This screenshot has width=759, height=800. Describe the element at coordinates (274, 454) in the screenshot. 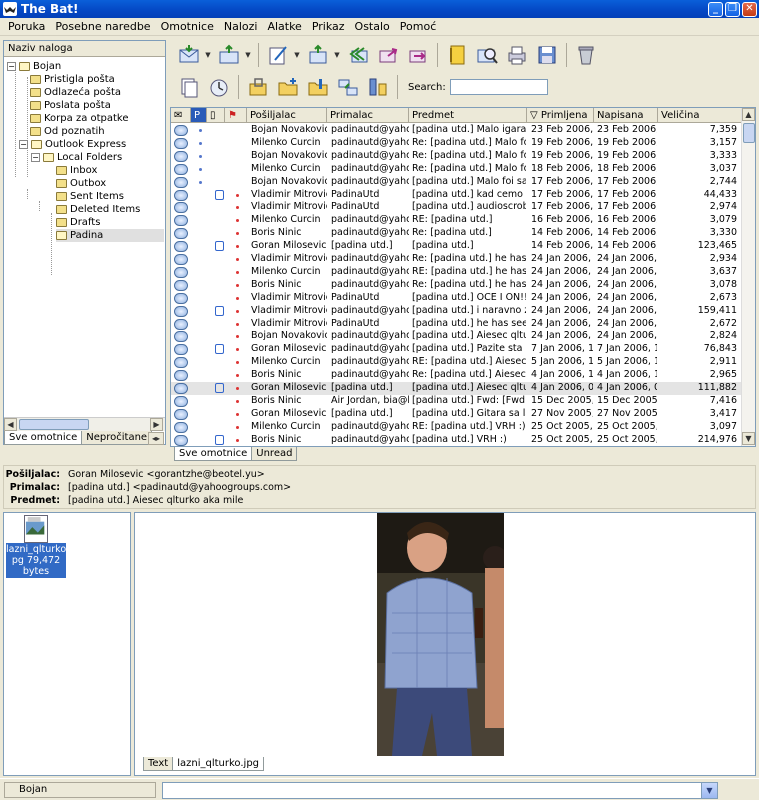

I see `tab-unread: Unread` at that location.